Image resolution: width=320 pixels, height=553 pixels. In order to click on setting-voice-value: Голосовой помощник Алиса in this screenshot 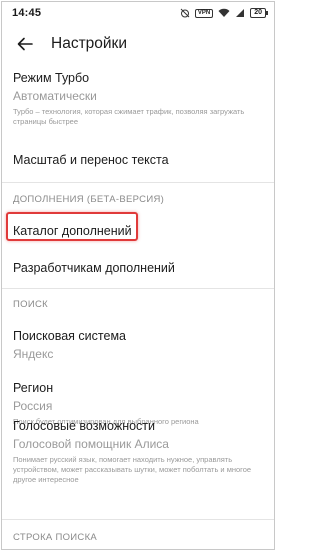, I will do `click(91, 444)`.